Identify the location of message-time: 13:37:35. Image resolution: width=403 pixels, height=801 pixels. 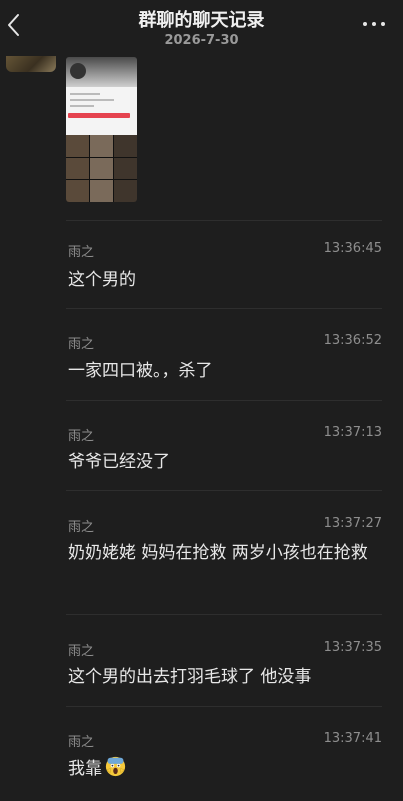
(352, 647).